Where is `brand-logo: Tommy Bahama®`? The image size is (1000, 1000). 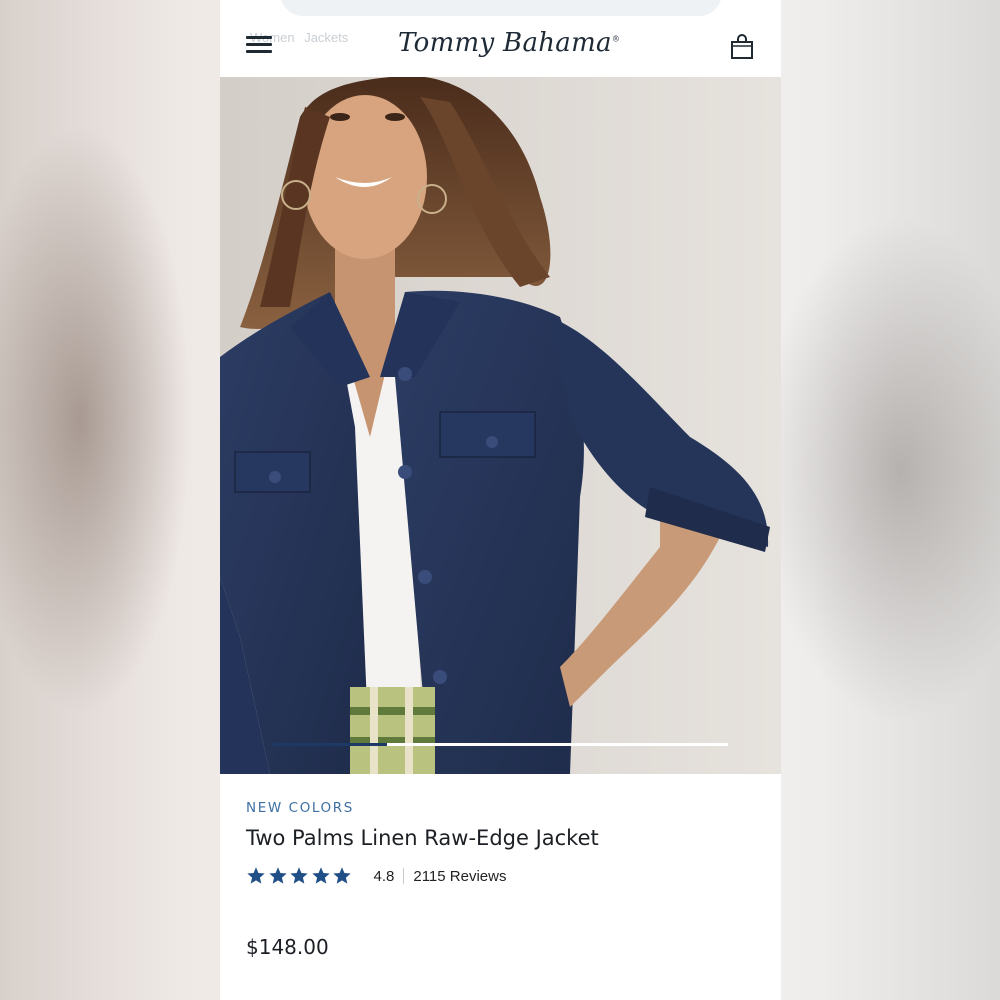
brand-logo: Tommy Bahama® is located at coordinates (509, 43).